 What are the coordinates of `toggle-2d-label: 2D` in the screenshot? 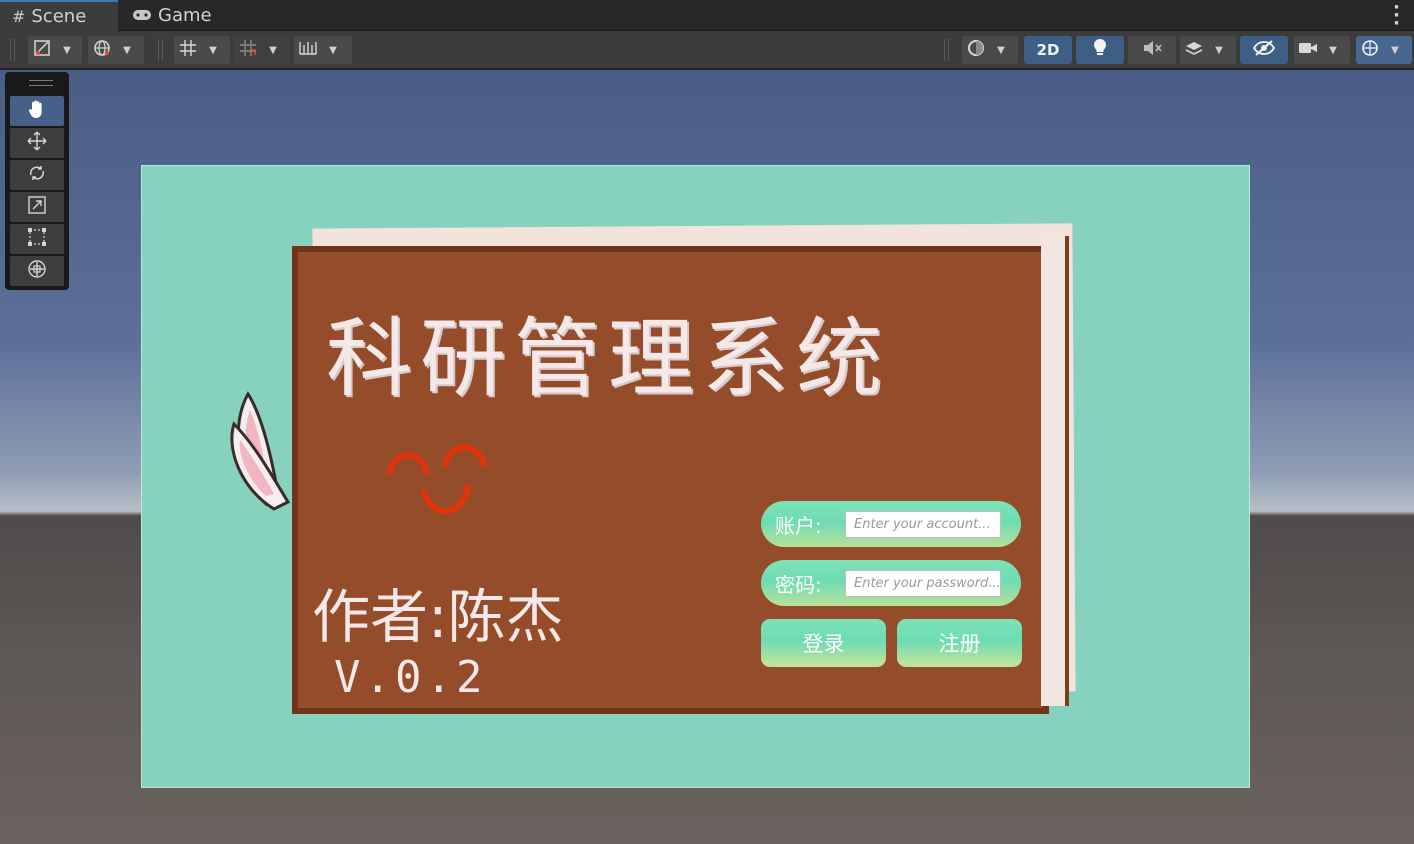 It's located at (1048, 50).